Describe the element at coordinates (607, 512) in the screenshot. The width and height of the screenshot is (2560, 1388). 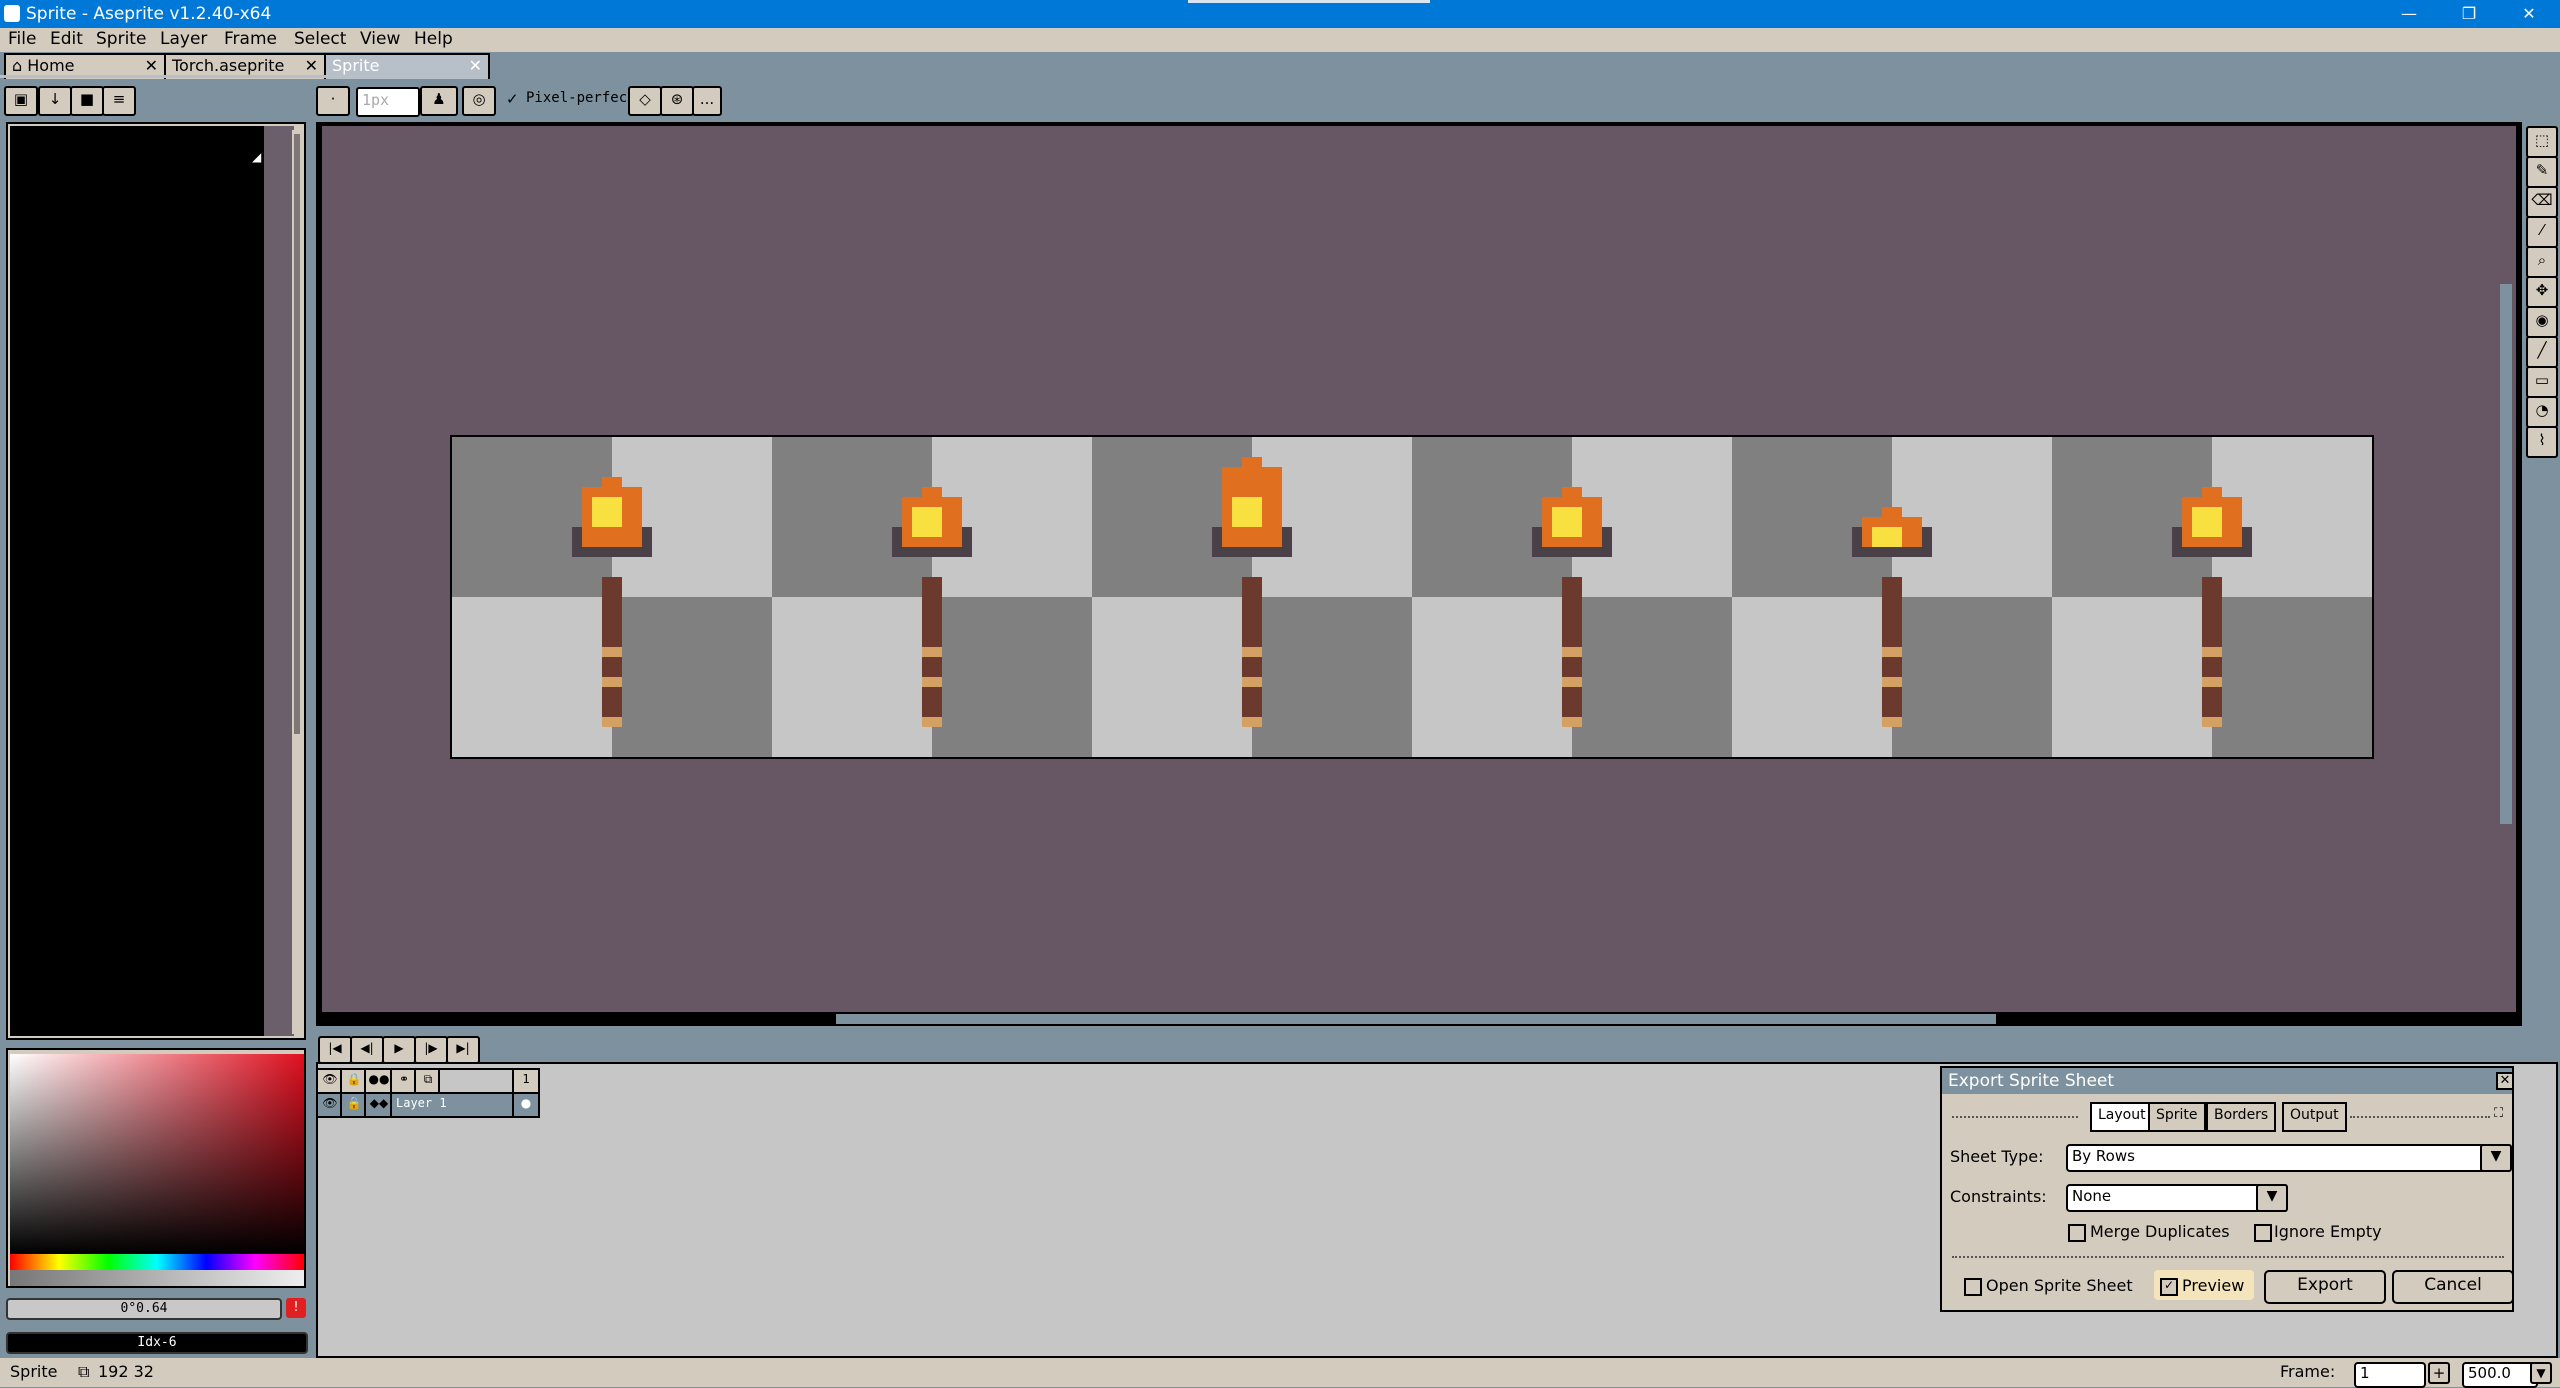
I see `torch-flame-core` at that location.